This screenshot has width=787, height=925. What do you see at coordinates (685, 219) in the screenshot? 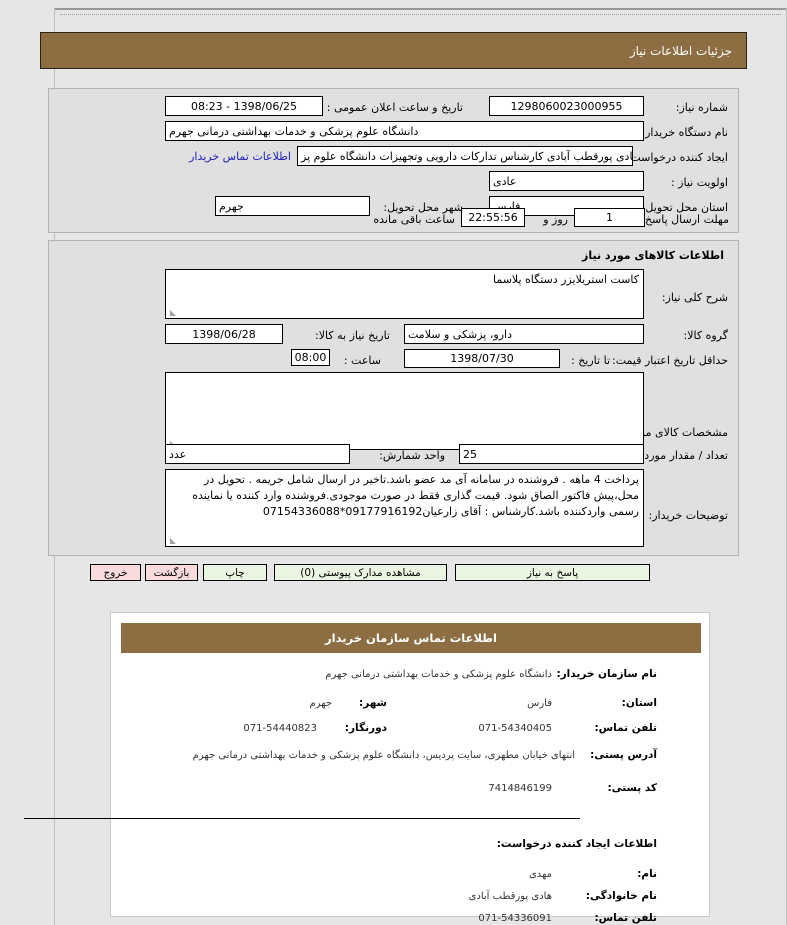
I see `response-deadline-label: مهلت ارسال پاسخ:` at bounding box center [685, 219].